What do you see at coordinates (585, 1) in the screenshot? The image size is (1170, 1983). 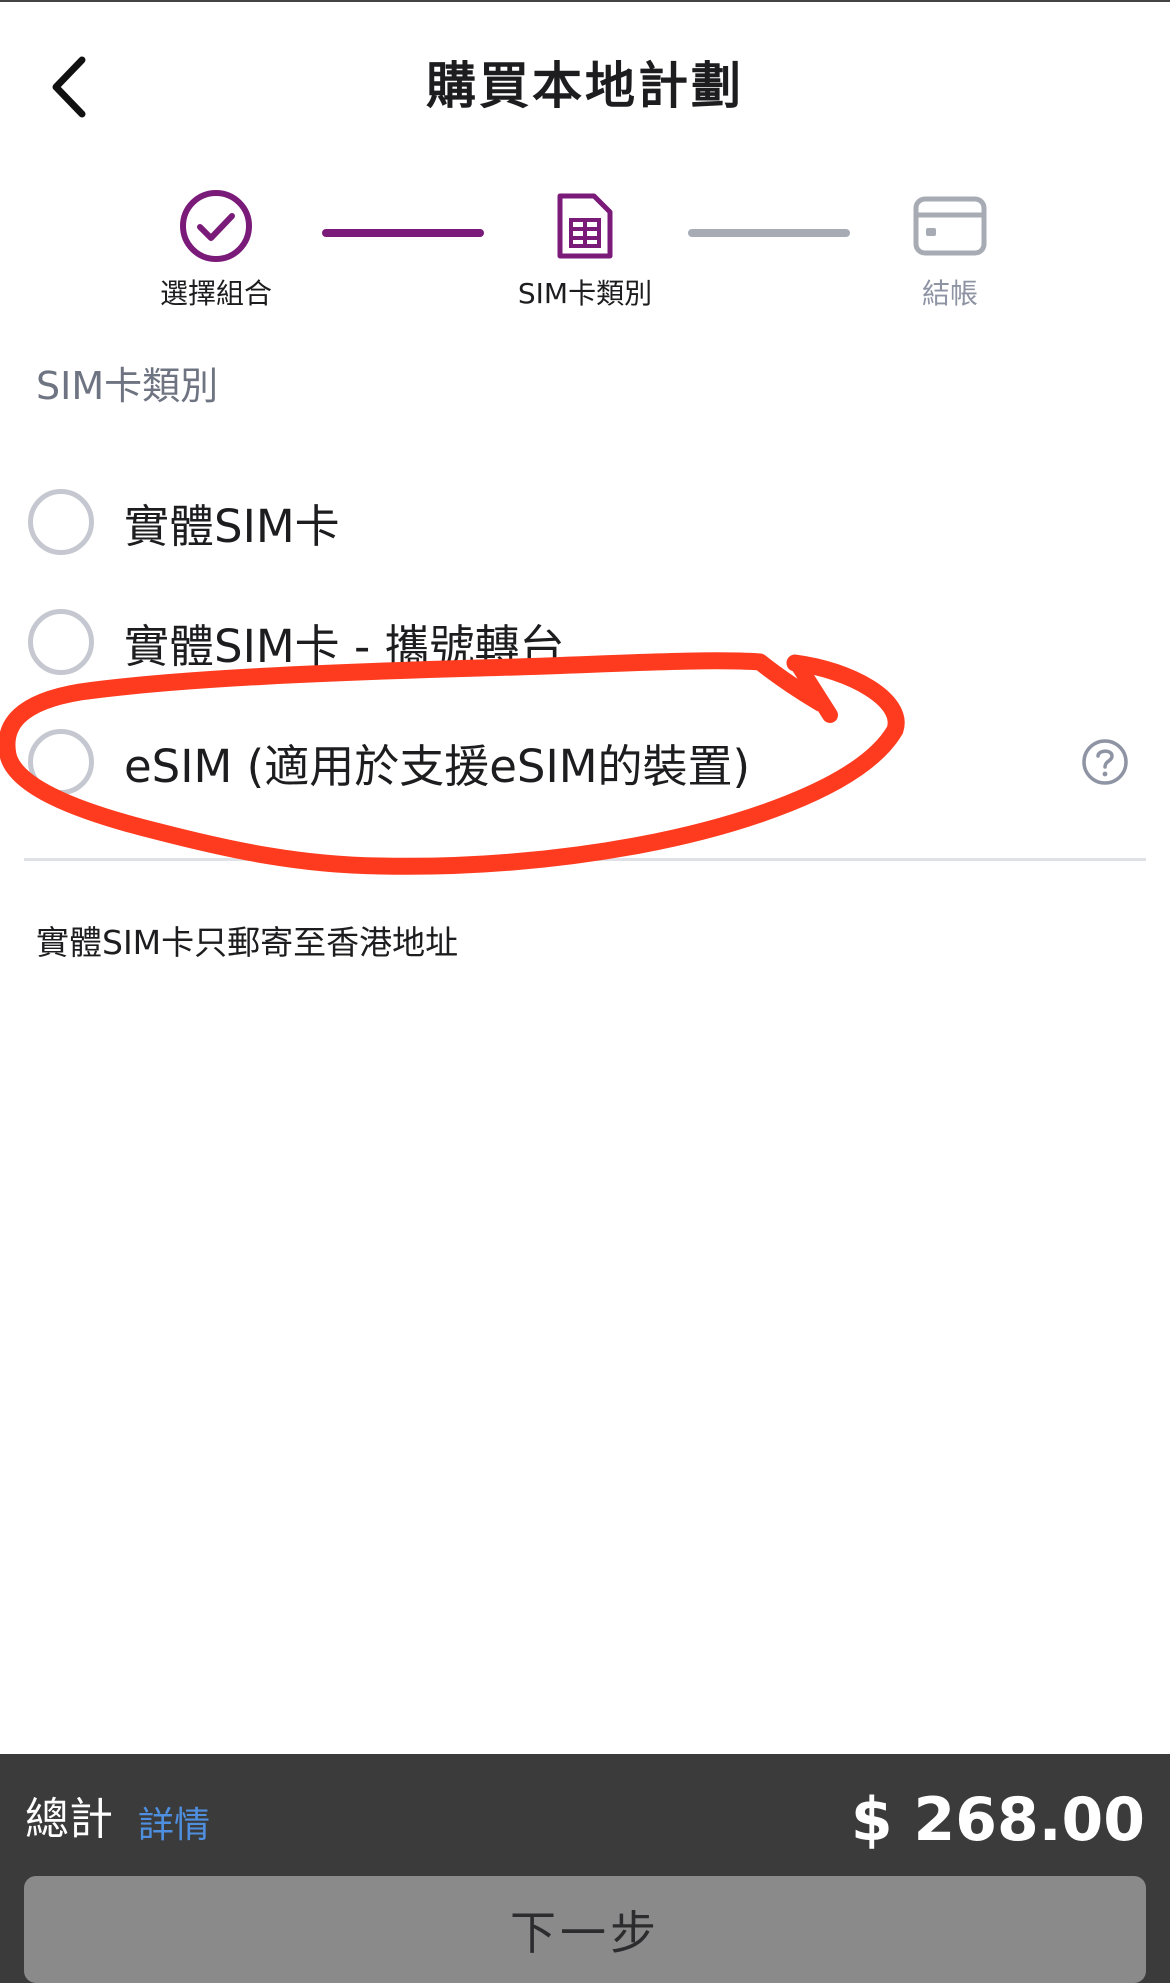 I see `top-border` at bounding box center [585, 1].